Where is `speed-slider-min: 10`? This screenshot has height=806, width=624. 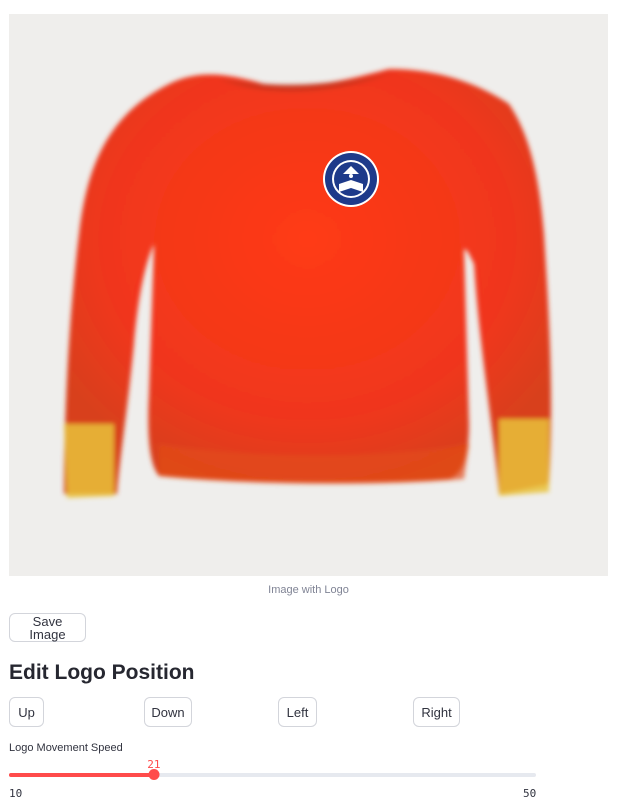
speed-slider-min: 10 is located at coordinates (16, 793).